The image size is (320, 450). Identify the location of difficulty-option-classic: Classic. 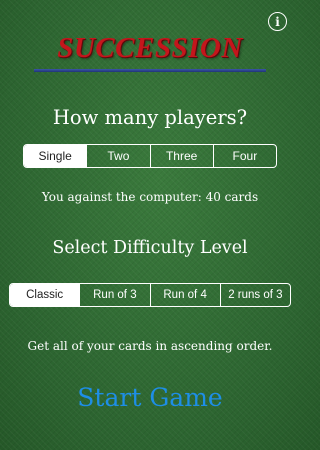
(45, 295).